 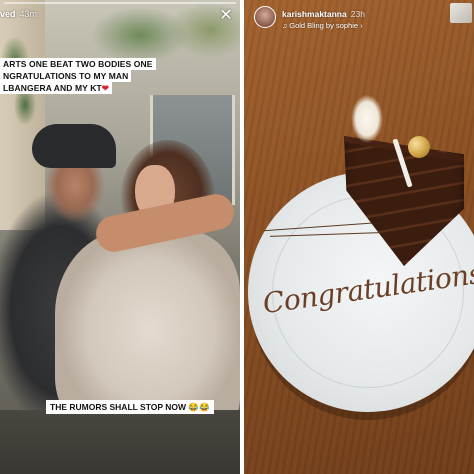 I want to click on caption-line-1: ARTS ONE BEAT TWO BODIES ONE, so click(x=78, y=64).